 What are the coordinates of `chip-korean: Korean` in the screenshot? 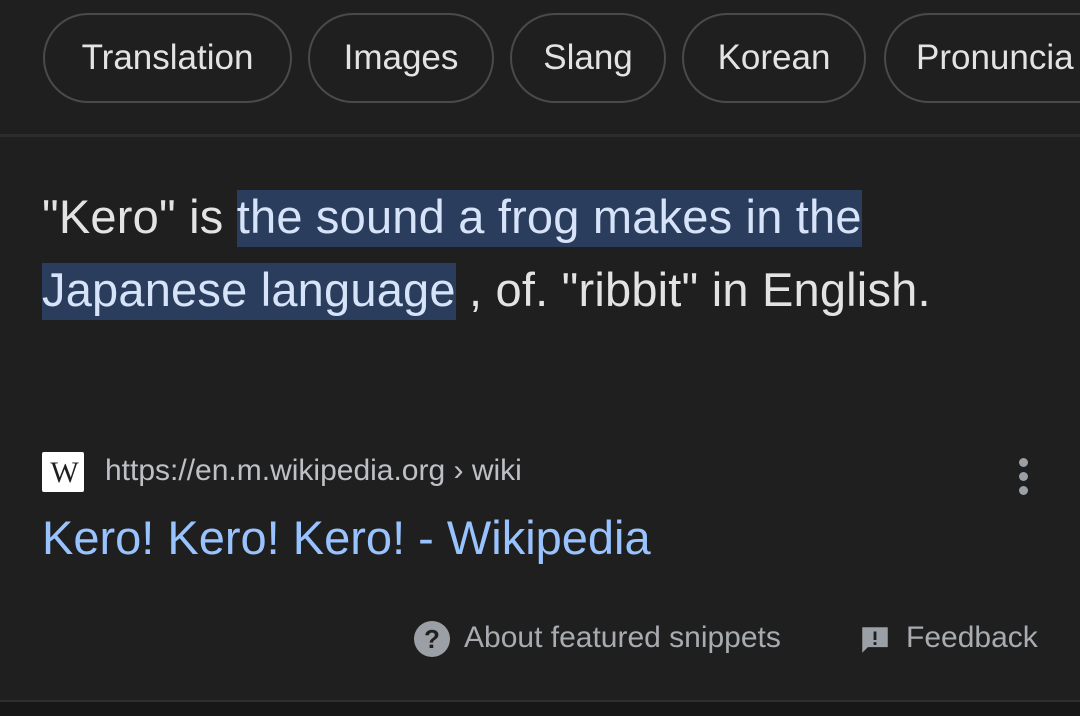 It's located at (774, 58).